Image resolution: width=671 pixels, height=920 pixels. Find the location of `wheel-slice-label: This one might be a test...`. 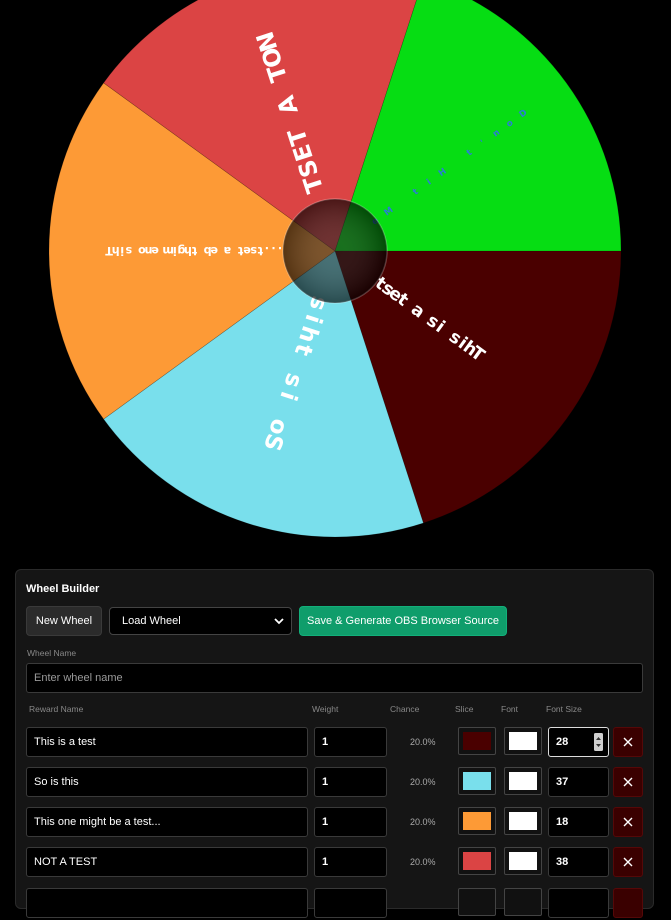

wheel-slice-label: This one might be a test... is located at coordinates (193, 251).